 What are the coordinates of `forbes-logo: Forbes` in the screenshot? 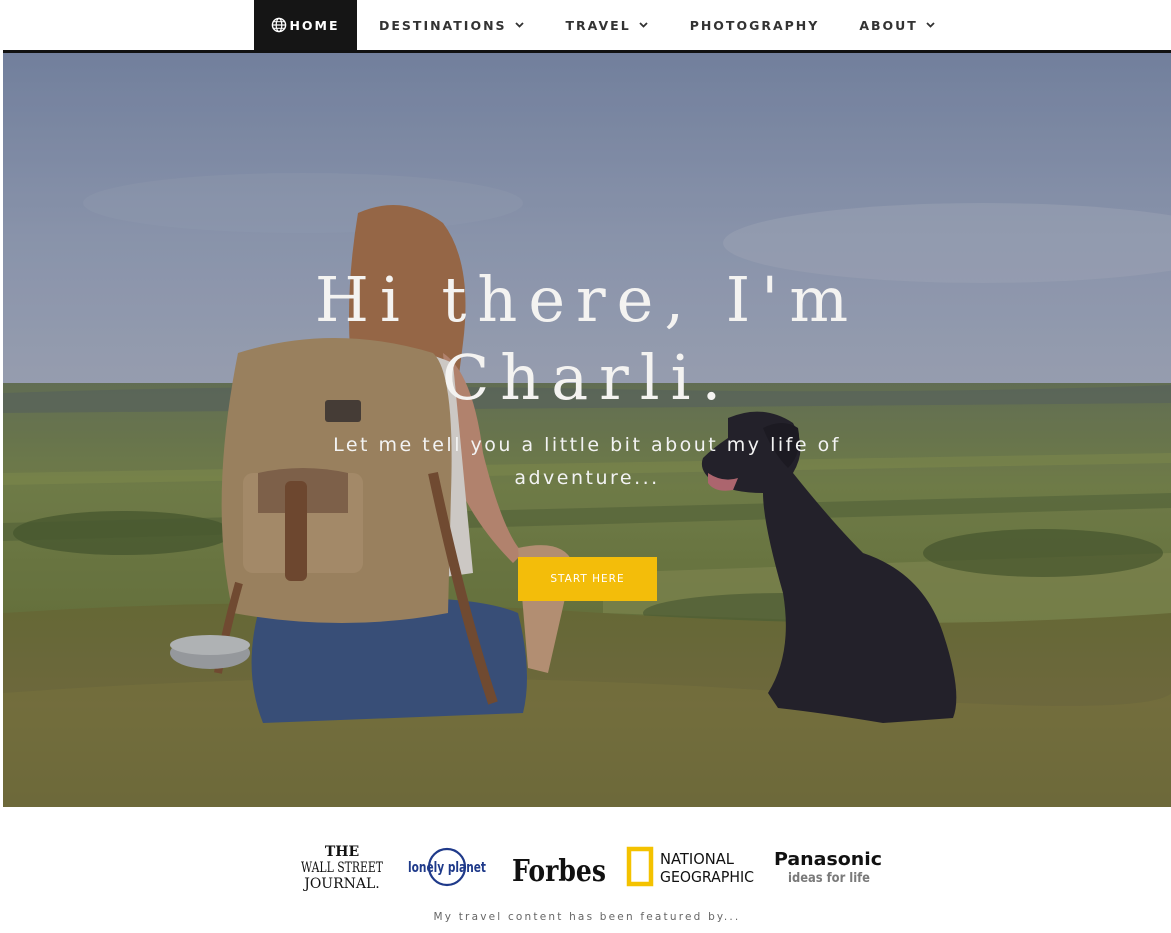 It's located at (560, 871).